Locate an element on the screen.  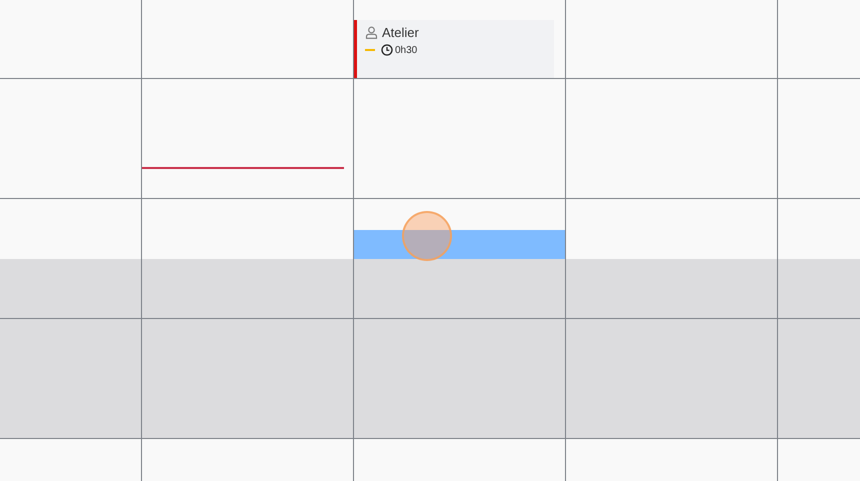
click-indicator is located at coordinates (427, 236).